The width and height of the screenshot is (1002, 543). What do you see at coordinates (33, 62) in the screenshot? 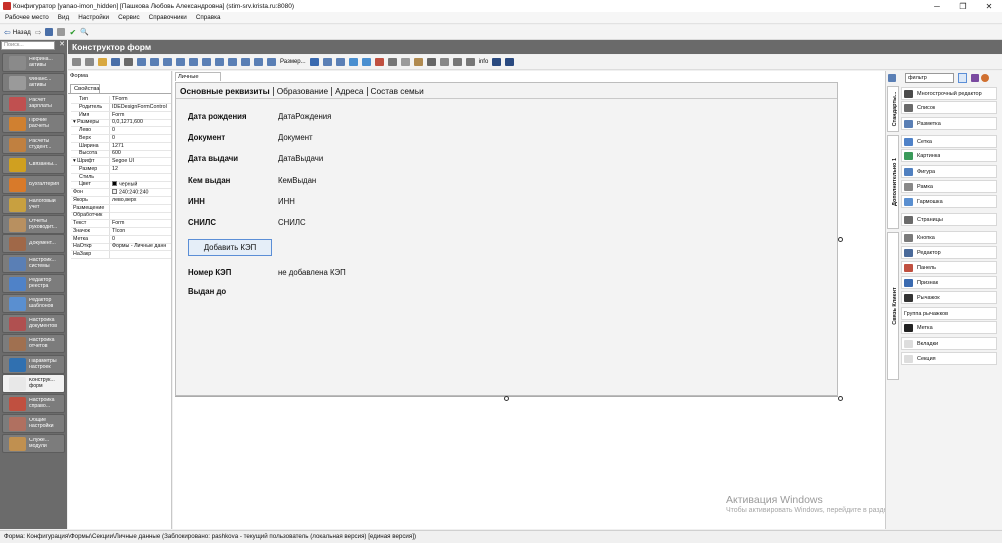
I see `sidebar-item: Нефина... активы` at bounding box center [33, 62].